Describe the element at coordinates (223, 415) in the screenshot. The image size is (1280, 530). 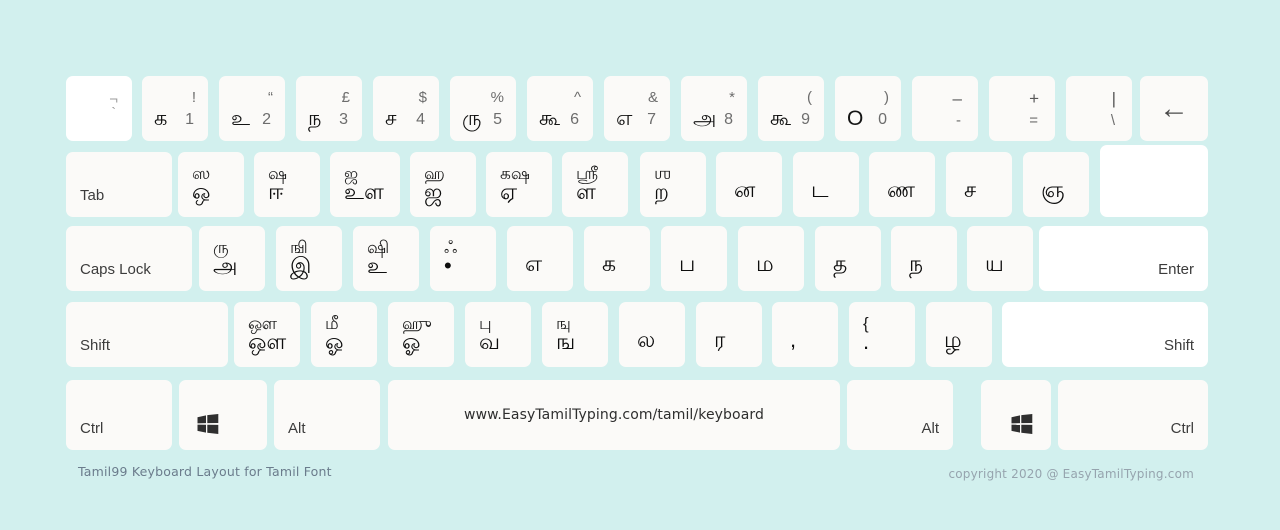
I see `key-win-left` at that location.